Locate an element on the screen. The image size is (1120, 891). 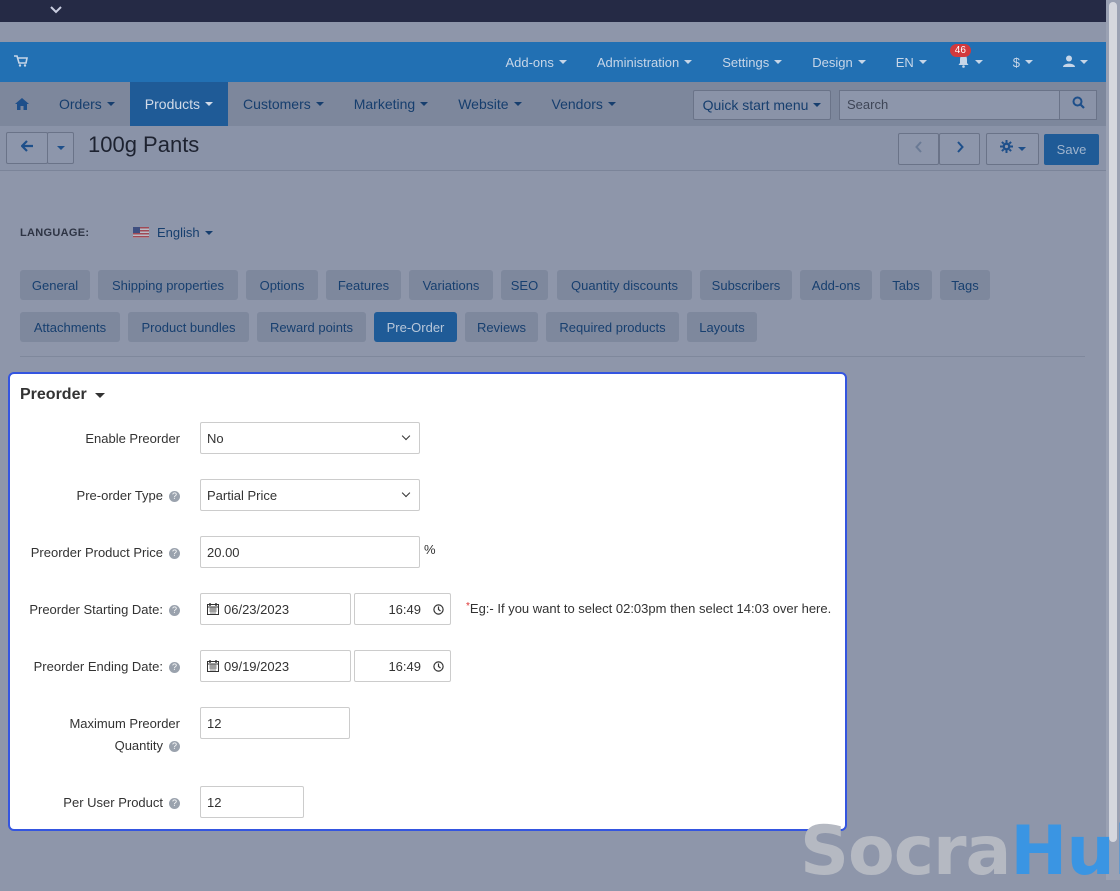
top-gap is located at coordinates (553, 32).